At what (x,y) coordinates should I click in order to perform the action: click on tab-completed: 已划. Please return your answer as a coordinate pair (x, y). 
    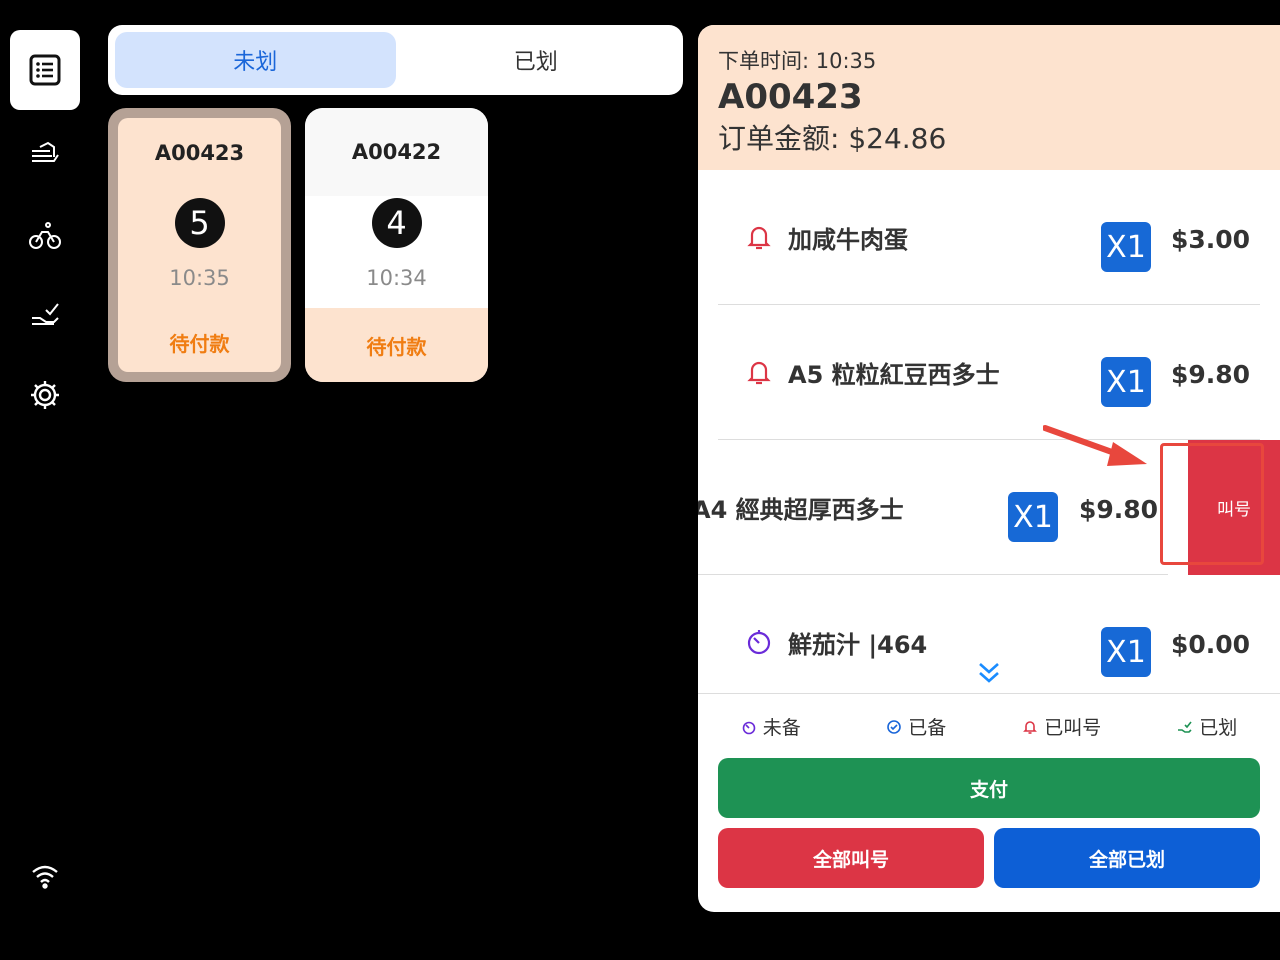
    Looking at the image, I should click on (536, 60).